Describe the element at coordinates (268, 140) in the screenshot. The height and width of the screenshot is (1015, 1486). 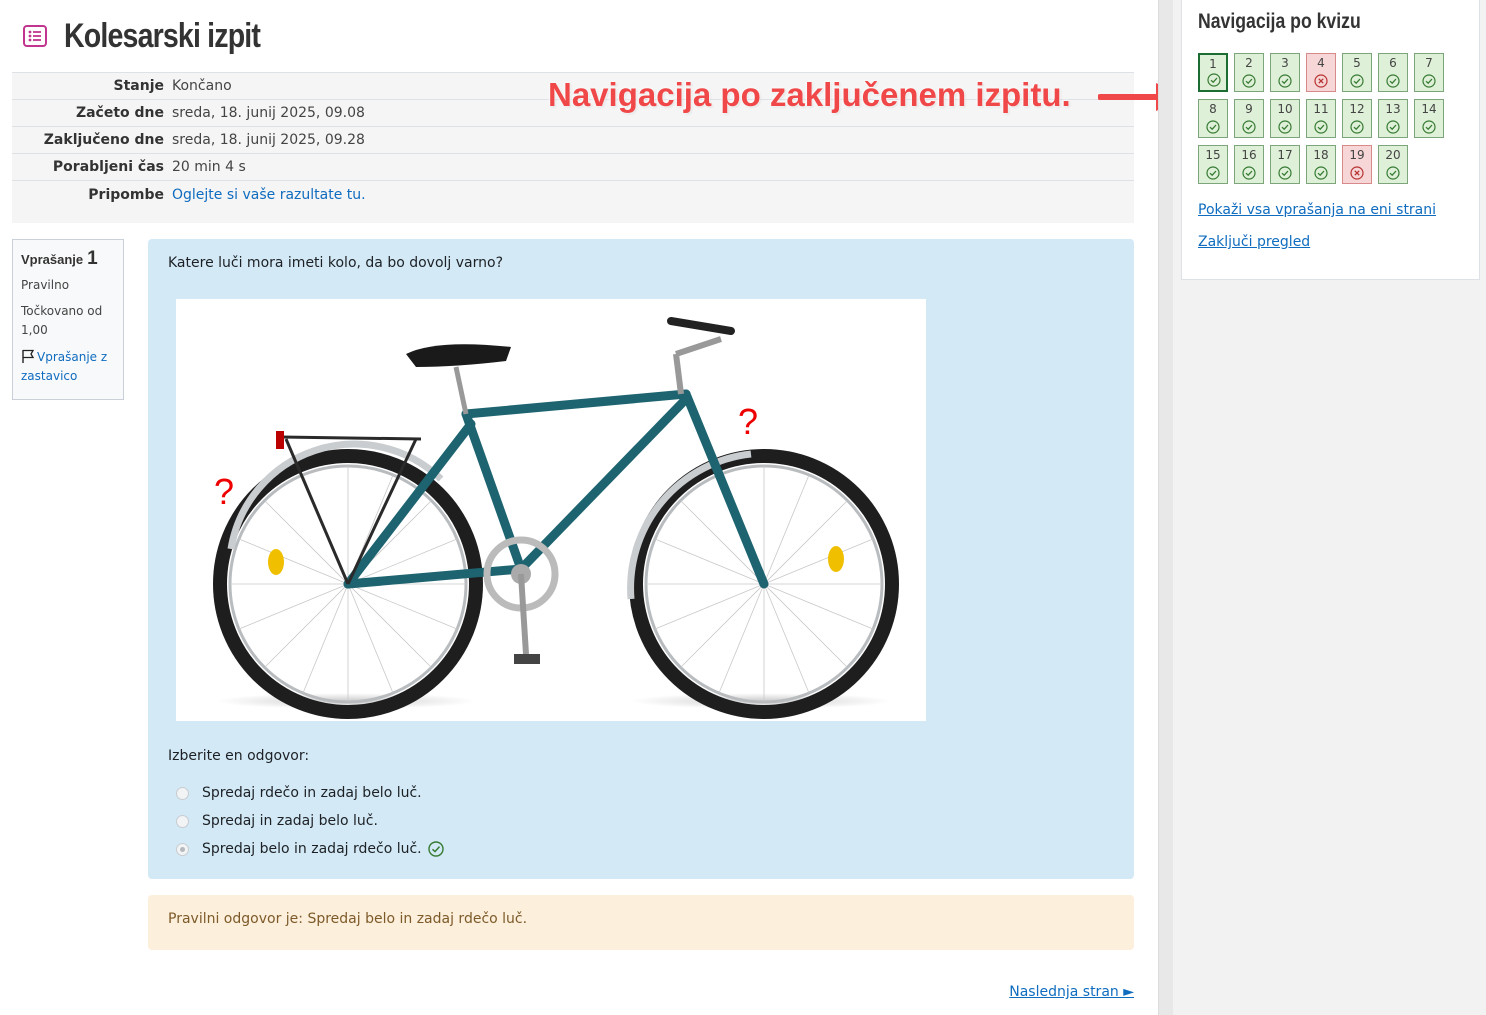
I see `summary-value: sreda, 18. junij 2025, 09.28` at that location.